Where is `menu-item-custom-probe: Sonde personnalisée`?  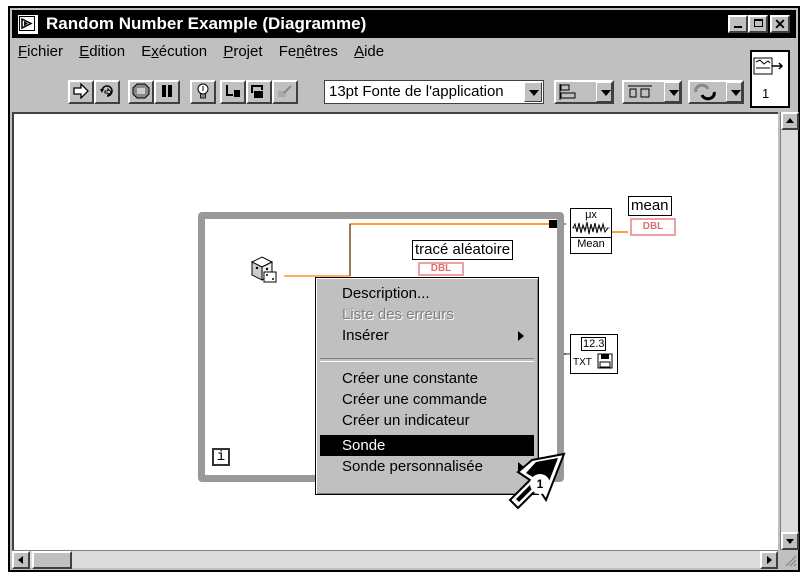
menu-item-custom-probe: Sonde personnalisée is located at coordinates (427, 466).